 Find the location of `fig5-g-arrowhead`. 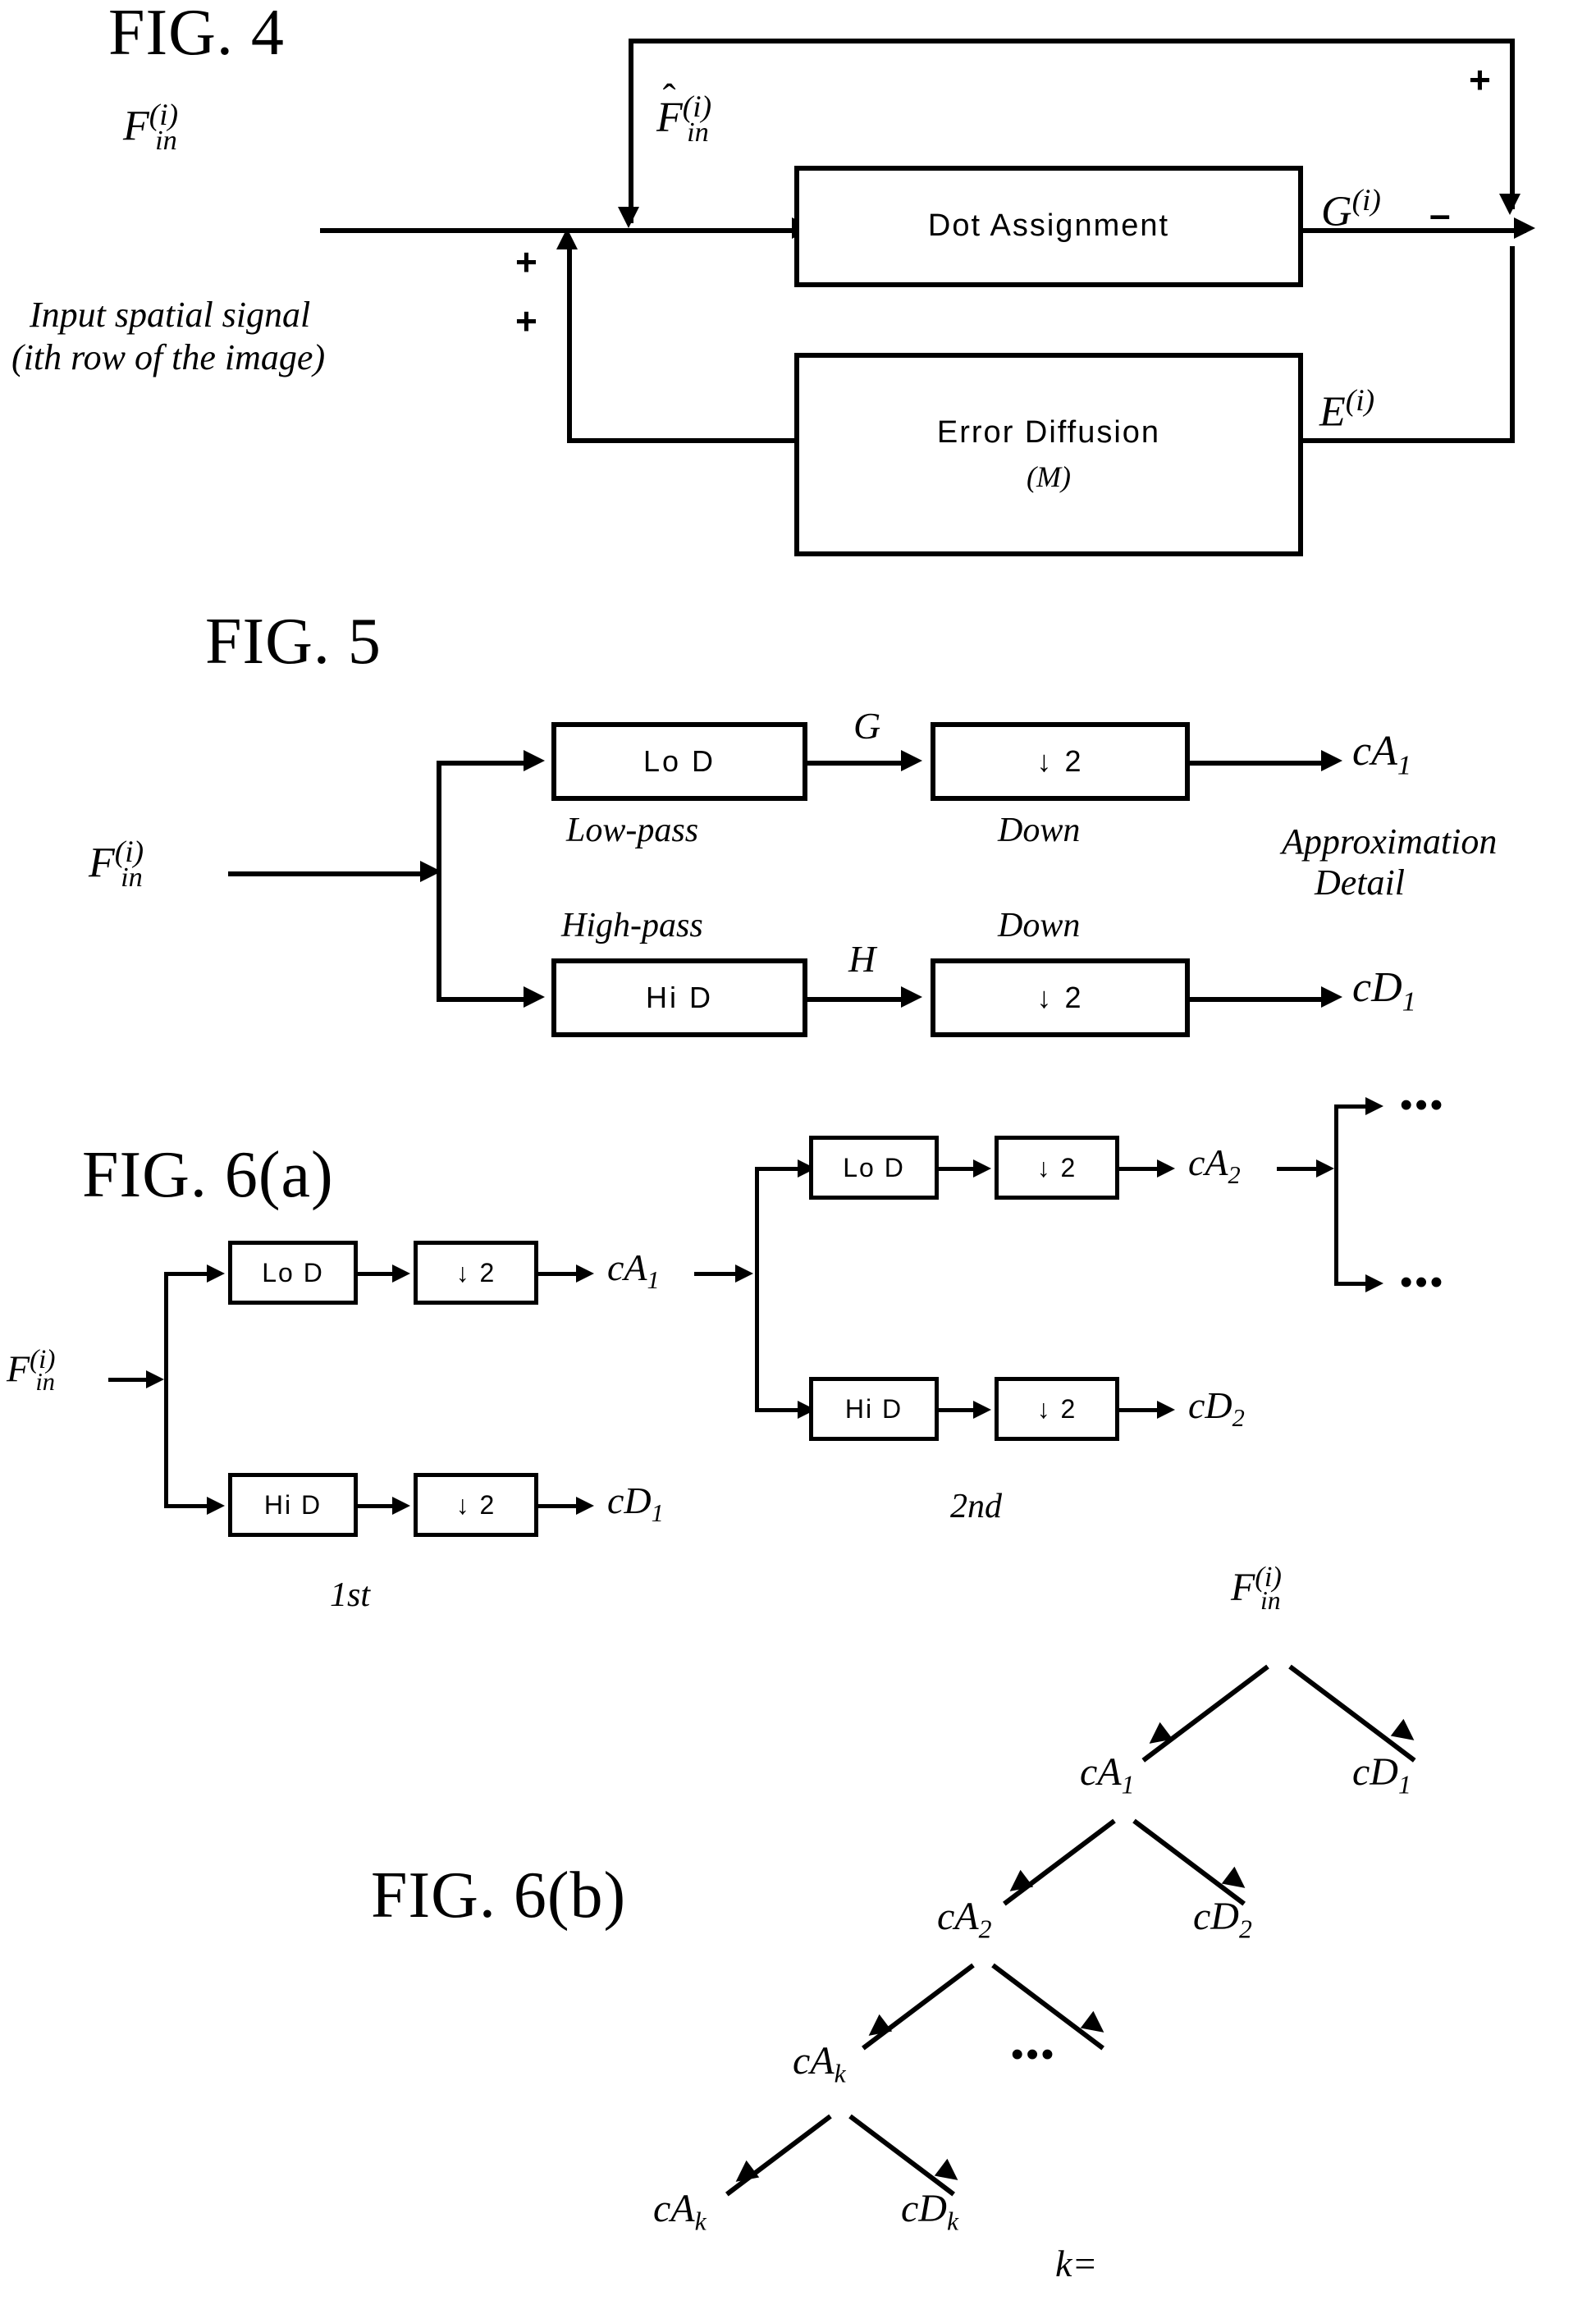

fig5-g-arrowhead is located at coordinates (912, 760).